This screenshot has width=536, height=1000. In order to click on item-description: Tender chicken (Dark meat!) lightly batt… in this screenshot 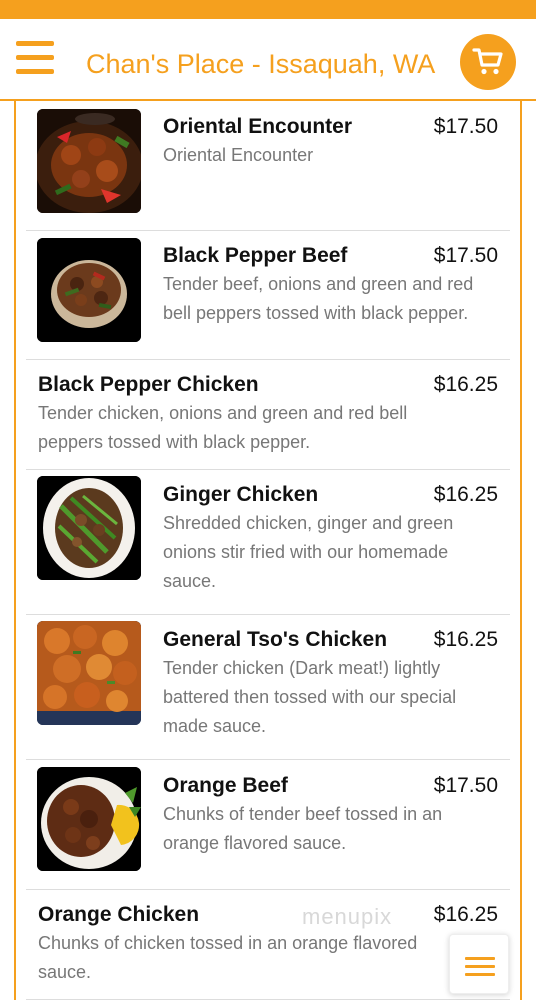, I will do `click(310, 697)`.